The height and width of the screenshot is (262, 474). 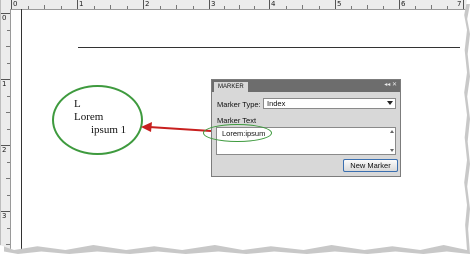 What do you see at coordinates (273, 4) in the screenshot?
I see `ruler-label: 4` at bounding box center [273, 4].